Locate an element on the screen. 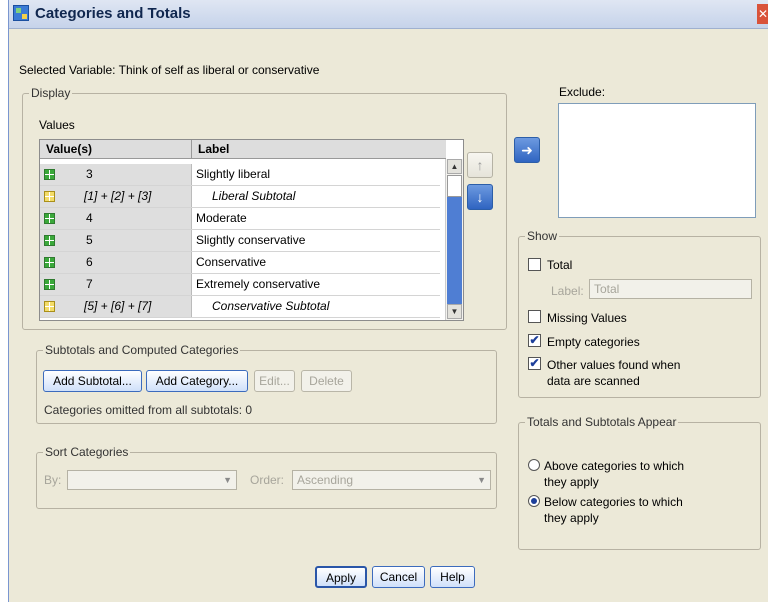 This screenshot has width=768, height=602. sort-group-title: Sort Categories is located at coordinates (87, 452).